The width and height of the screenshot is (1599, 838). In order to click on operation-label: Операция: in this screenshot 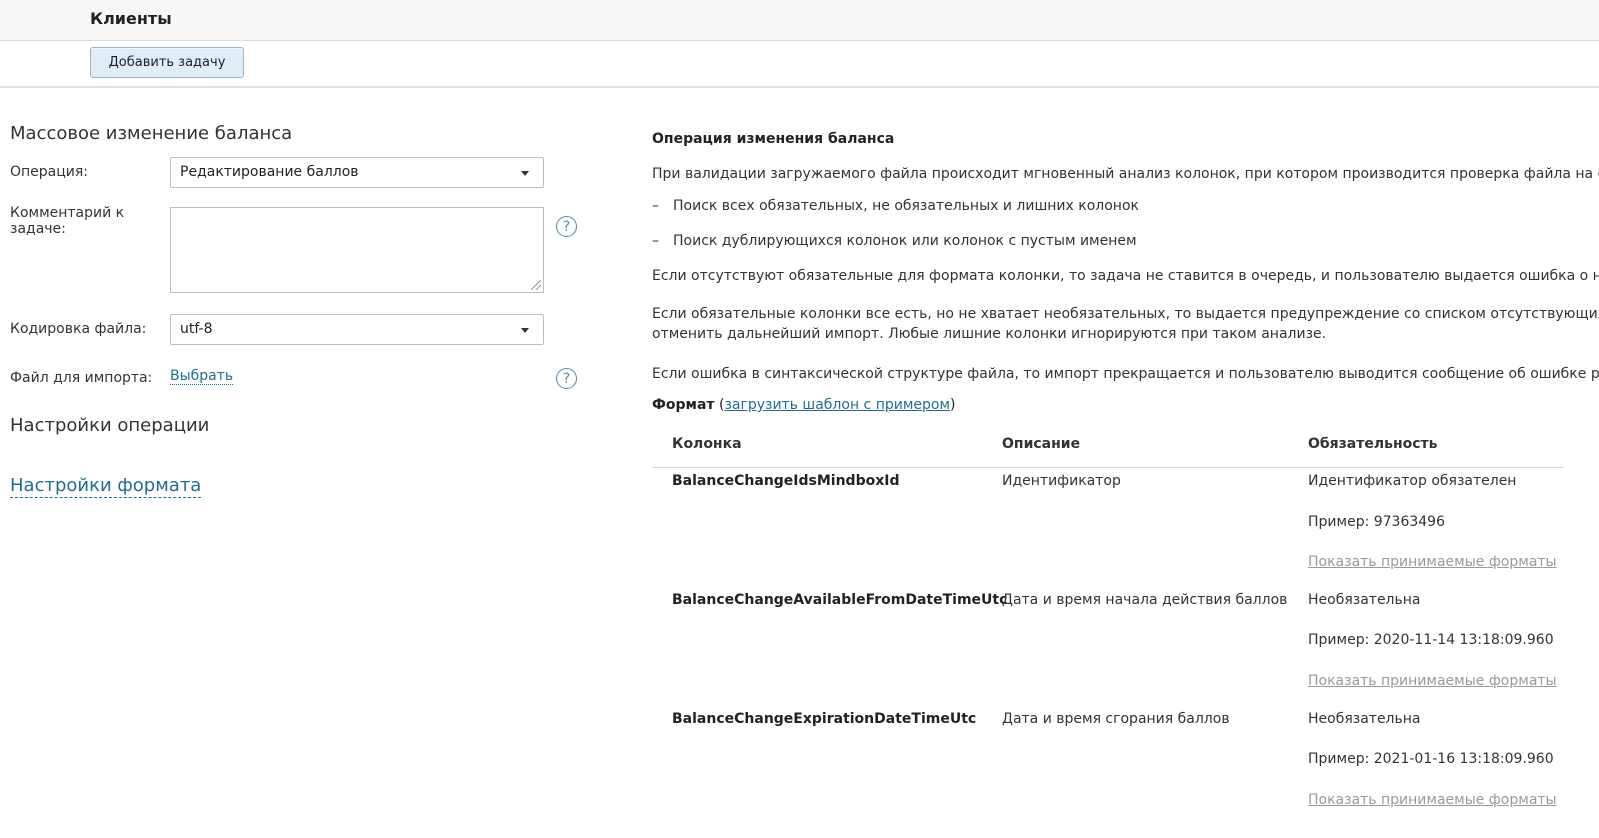, I will do `click(49, 172)`.